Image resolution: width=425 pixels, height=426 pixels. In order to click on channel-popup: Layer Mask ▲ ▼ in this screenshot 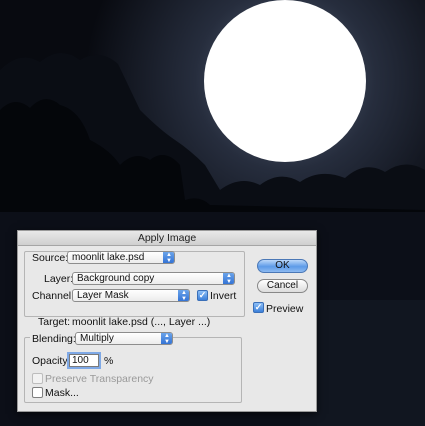, I will do `click(131, 295)`.